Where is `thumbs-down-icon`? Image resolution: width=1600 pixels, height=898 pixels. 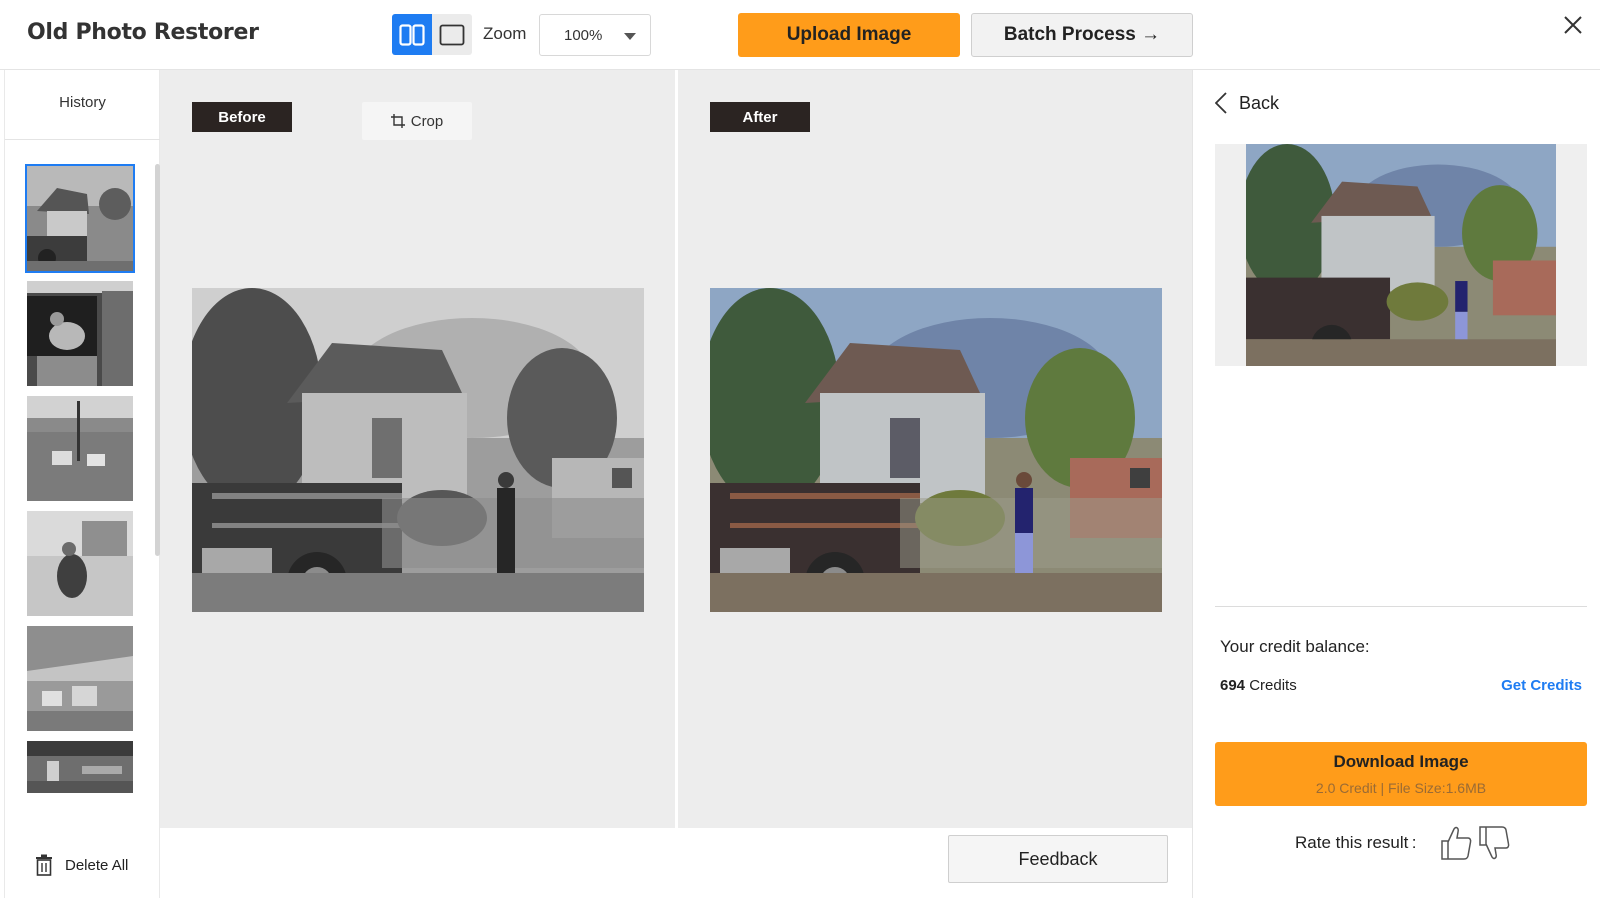
thumbs-down-icon is located at coordinates (1494, 843).